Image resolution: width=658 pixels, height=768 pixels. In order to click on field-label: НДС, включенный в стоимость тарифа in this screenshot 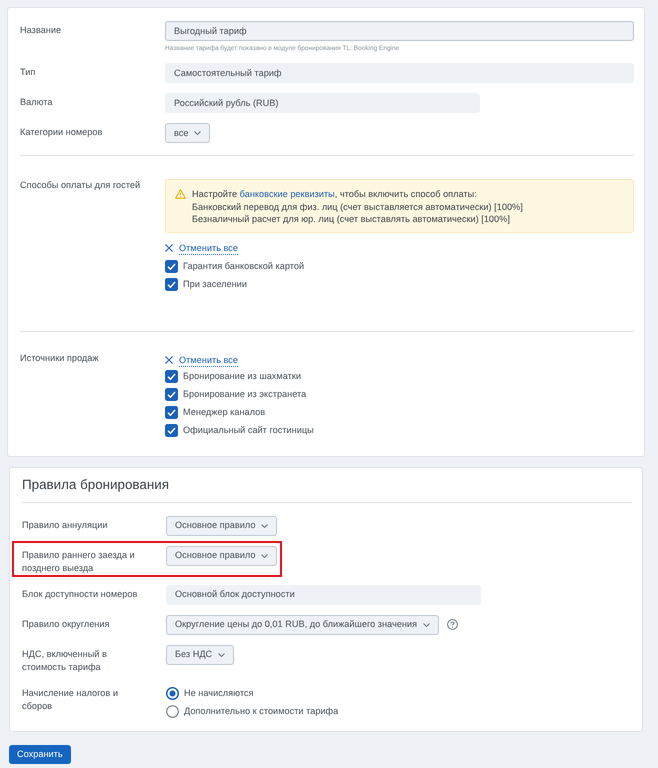, I will do `click(65, 661)`.